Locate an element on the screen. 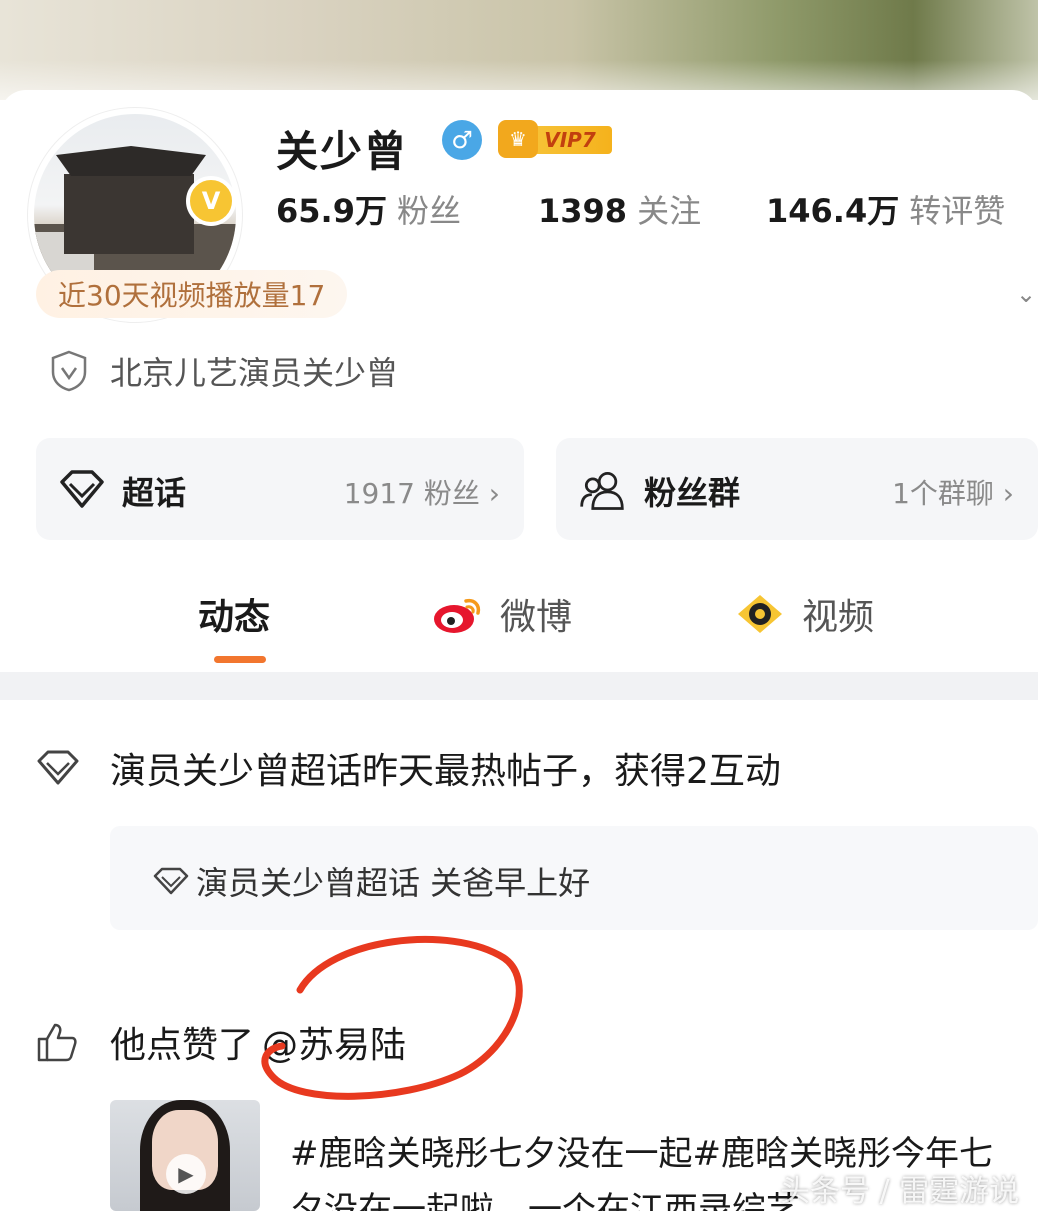  fan-group-entry: 粉丝群 1个群聊 › is located at coordinates (797, 489).